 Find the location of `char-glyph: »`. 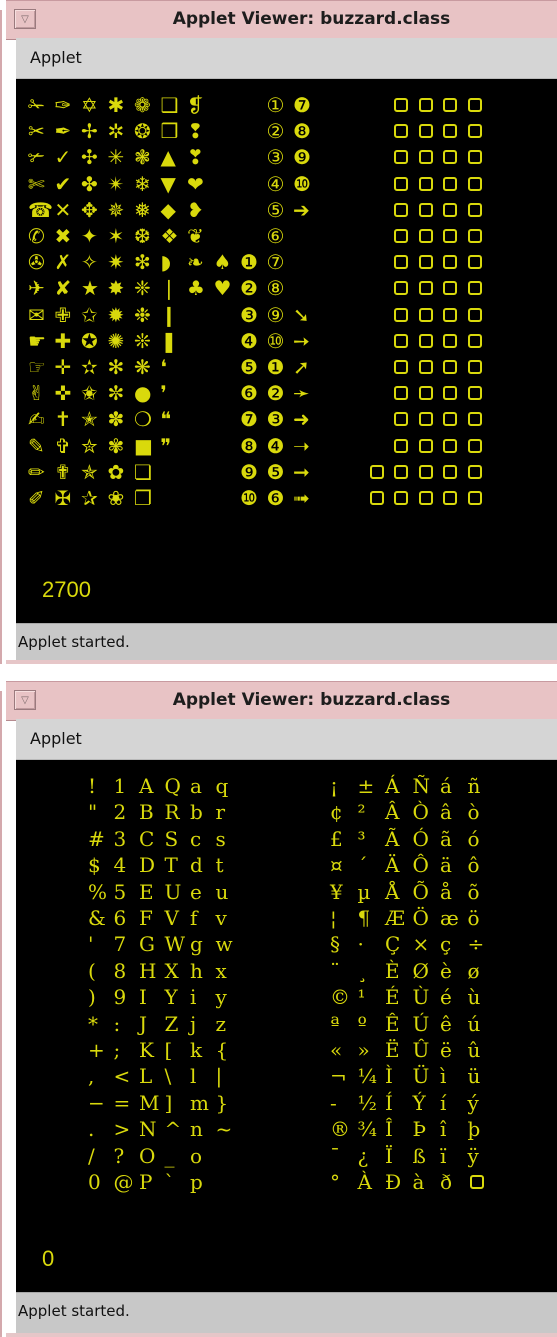

char-glyph: » is located at coordinates (363, 1050).